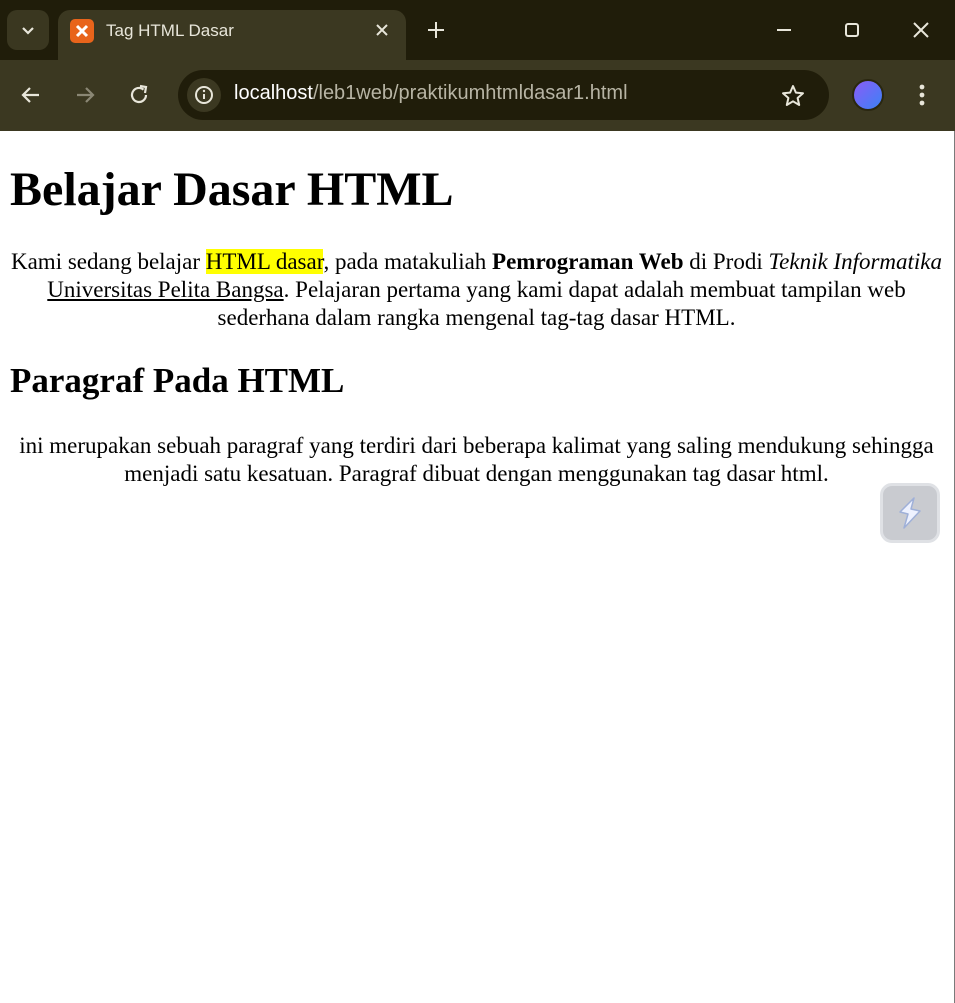 The image size is (955, 1003). What do you see at coordinates (170, 30) in the screenshot?
I see `tab-title: Tag HTML Dasar` at bounding box center [170, 30].